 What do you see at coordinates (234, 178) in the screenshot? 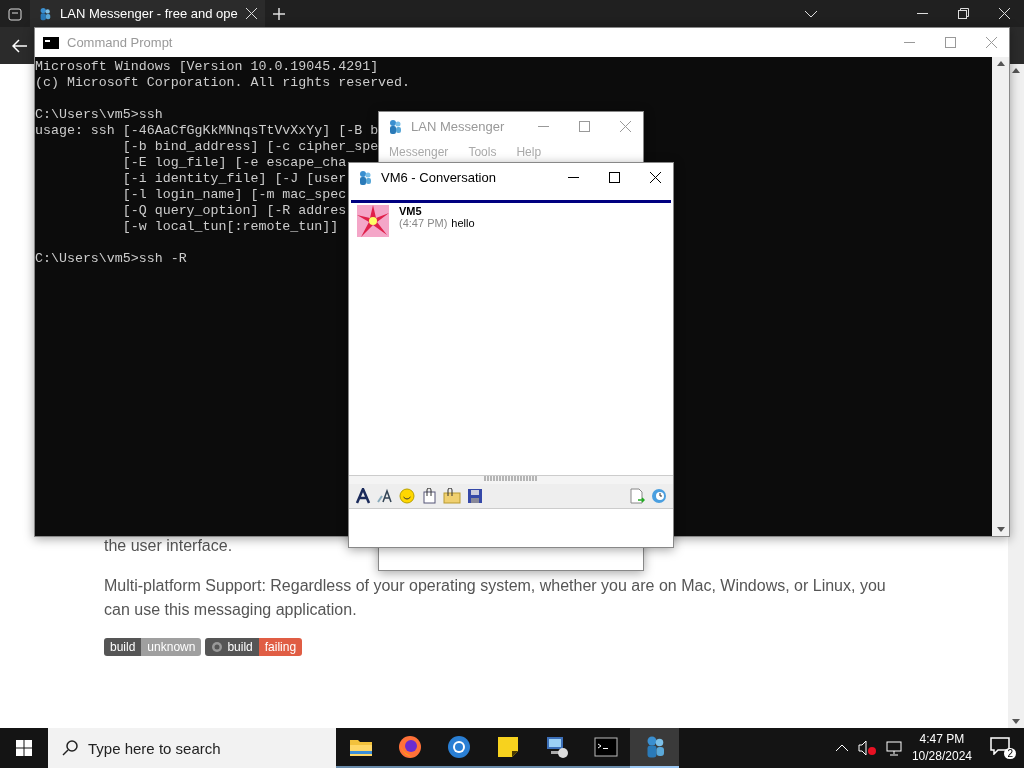
I see `console-line: [-i identity_file] [-J [user` at bounding box center [234, 178].